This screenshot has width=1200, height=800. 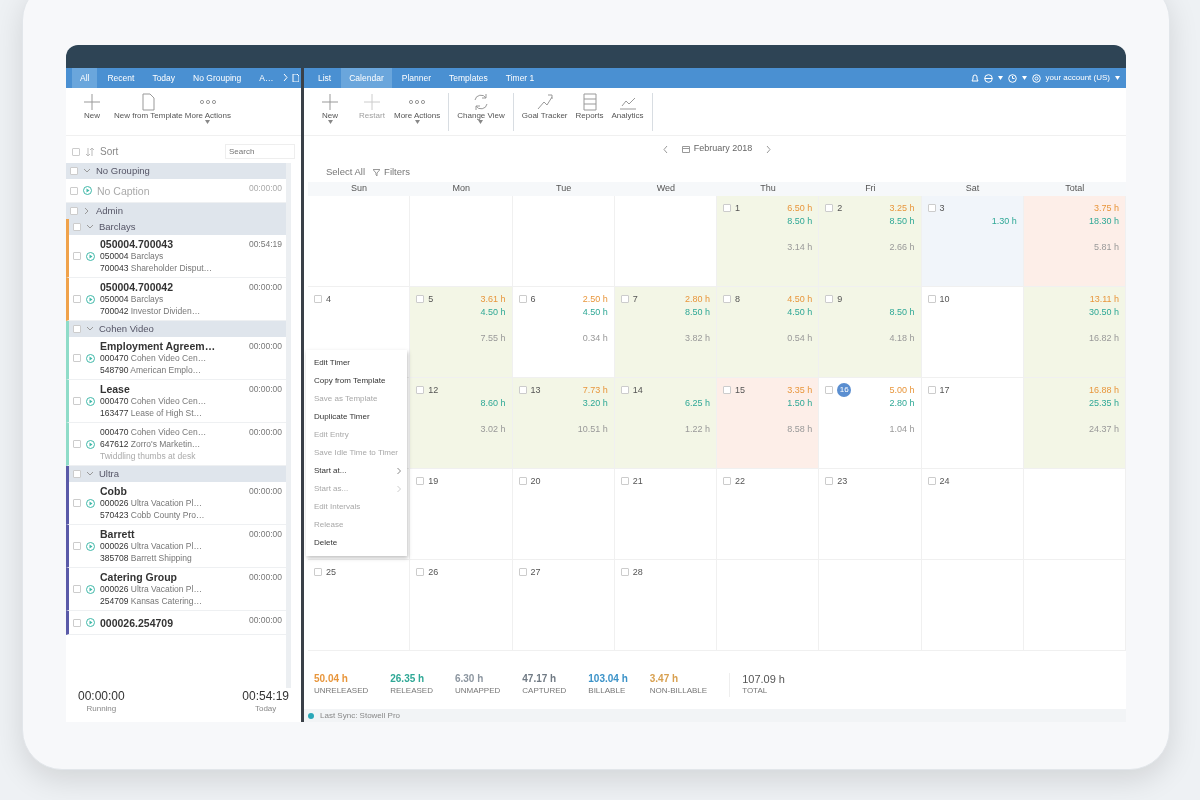 What do you see at coordinates (870, 242) in the screenshot?
I see `calendar-cell: 2 3.25 h 8.50 h 2.66 h` at bounding box center [870, 242].